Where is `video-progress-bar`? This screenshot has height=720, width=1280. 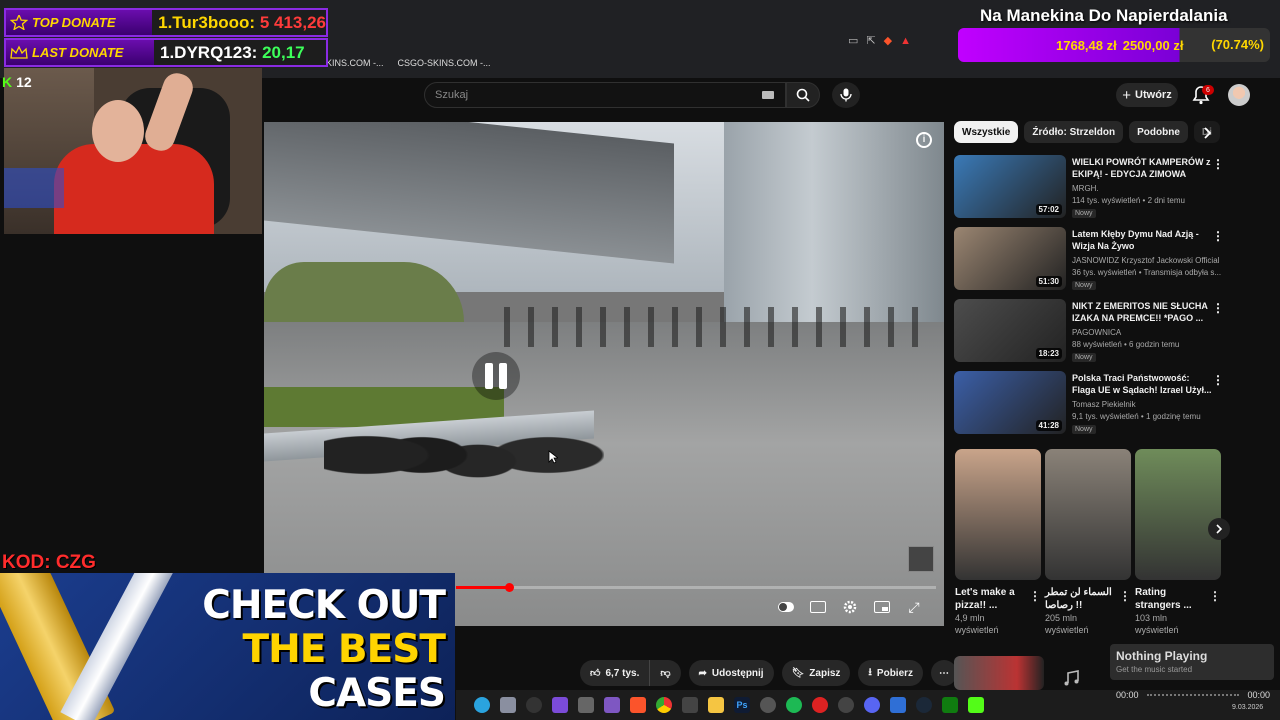 video-progress-bar is located at coordinates (696, 587).